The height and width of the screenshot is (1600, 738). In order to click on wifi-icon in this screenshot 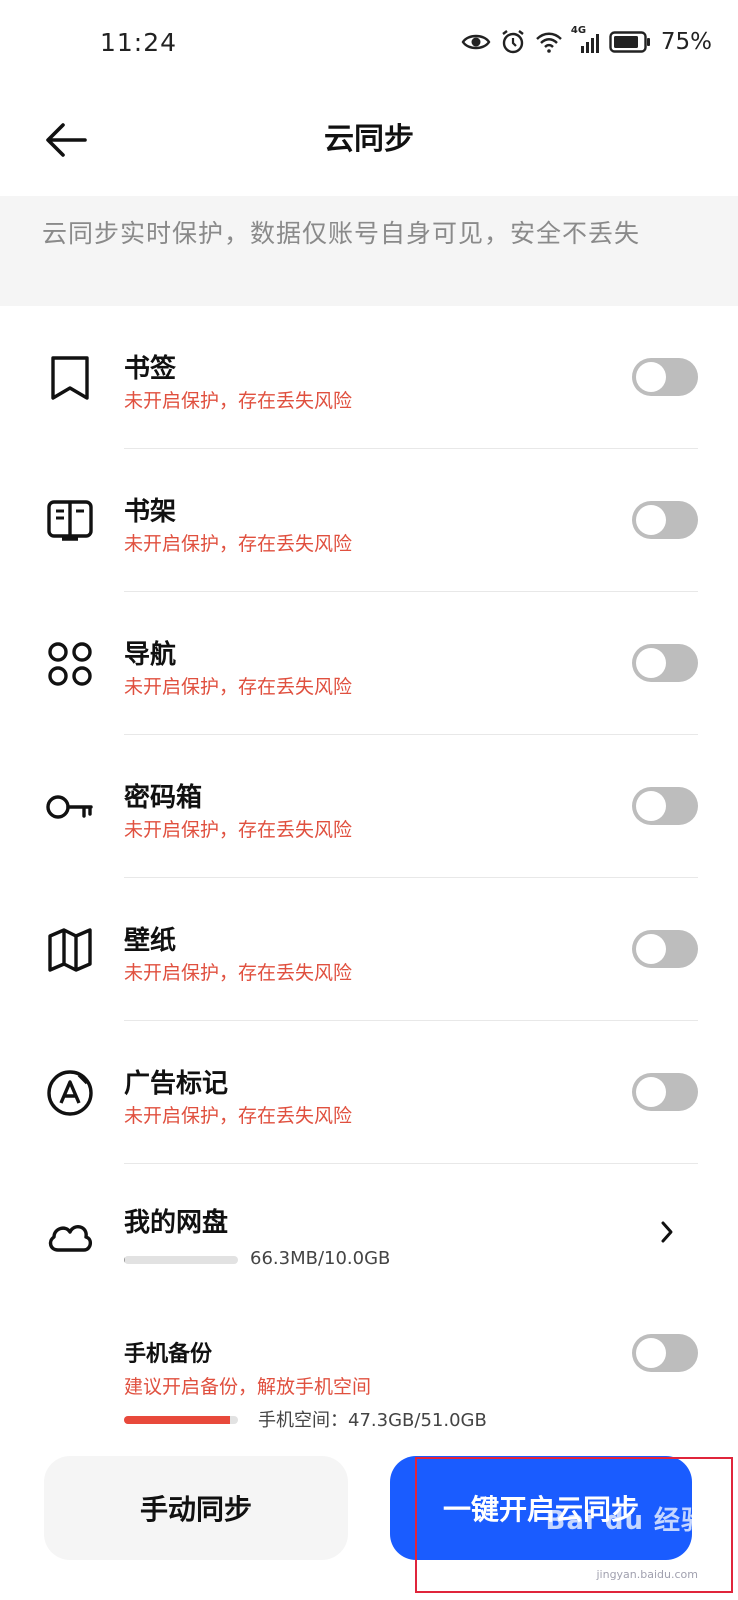, I will do `click(549, 42)`.